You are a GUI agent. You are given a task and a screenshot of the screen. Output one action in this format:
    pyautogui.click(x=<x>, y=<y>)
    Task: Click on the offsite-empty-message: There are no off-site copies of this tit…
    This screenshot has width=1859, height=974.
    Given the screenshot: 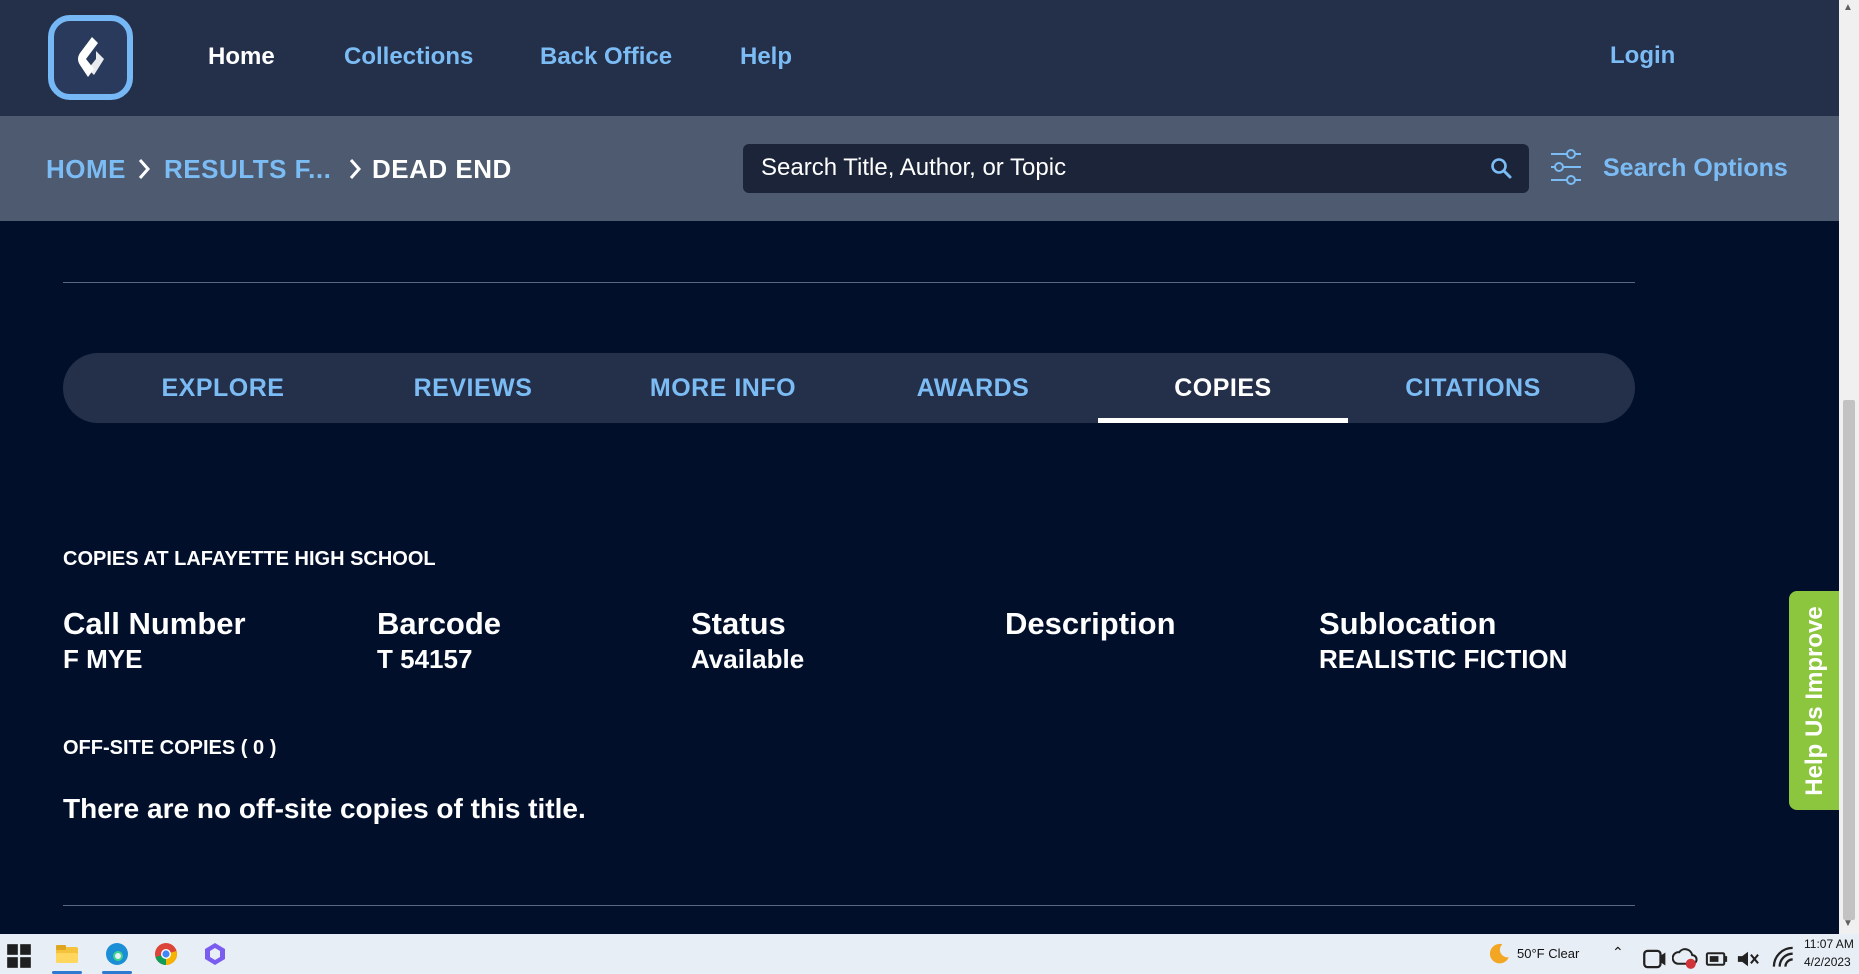 What is the action you would take?
    pyautogui.click(x=324, y=808)
    